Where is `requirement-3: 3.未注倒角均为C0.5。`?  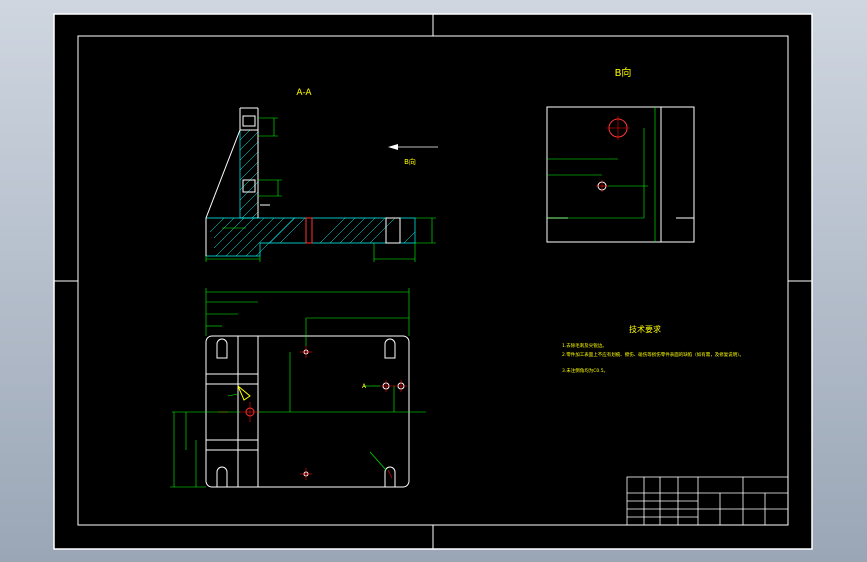
requirement-3: 3.未注倒角均为C0.5。 is located at coordinates (585, 370).